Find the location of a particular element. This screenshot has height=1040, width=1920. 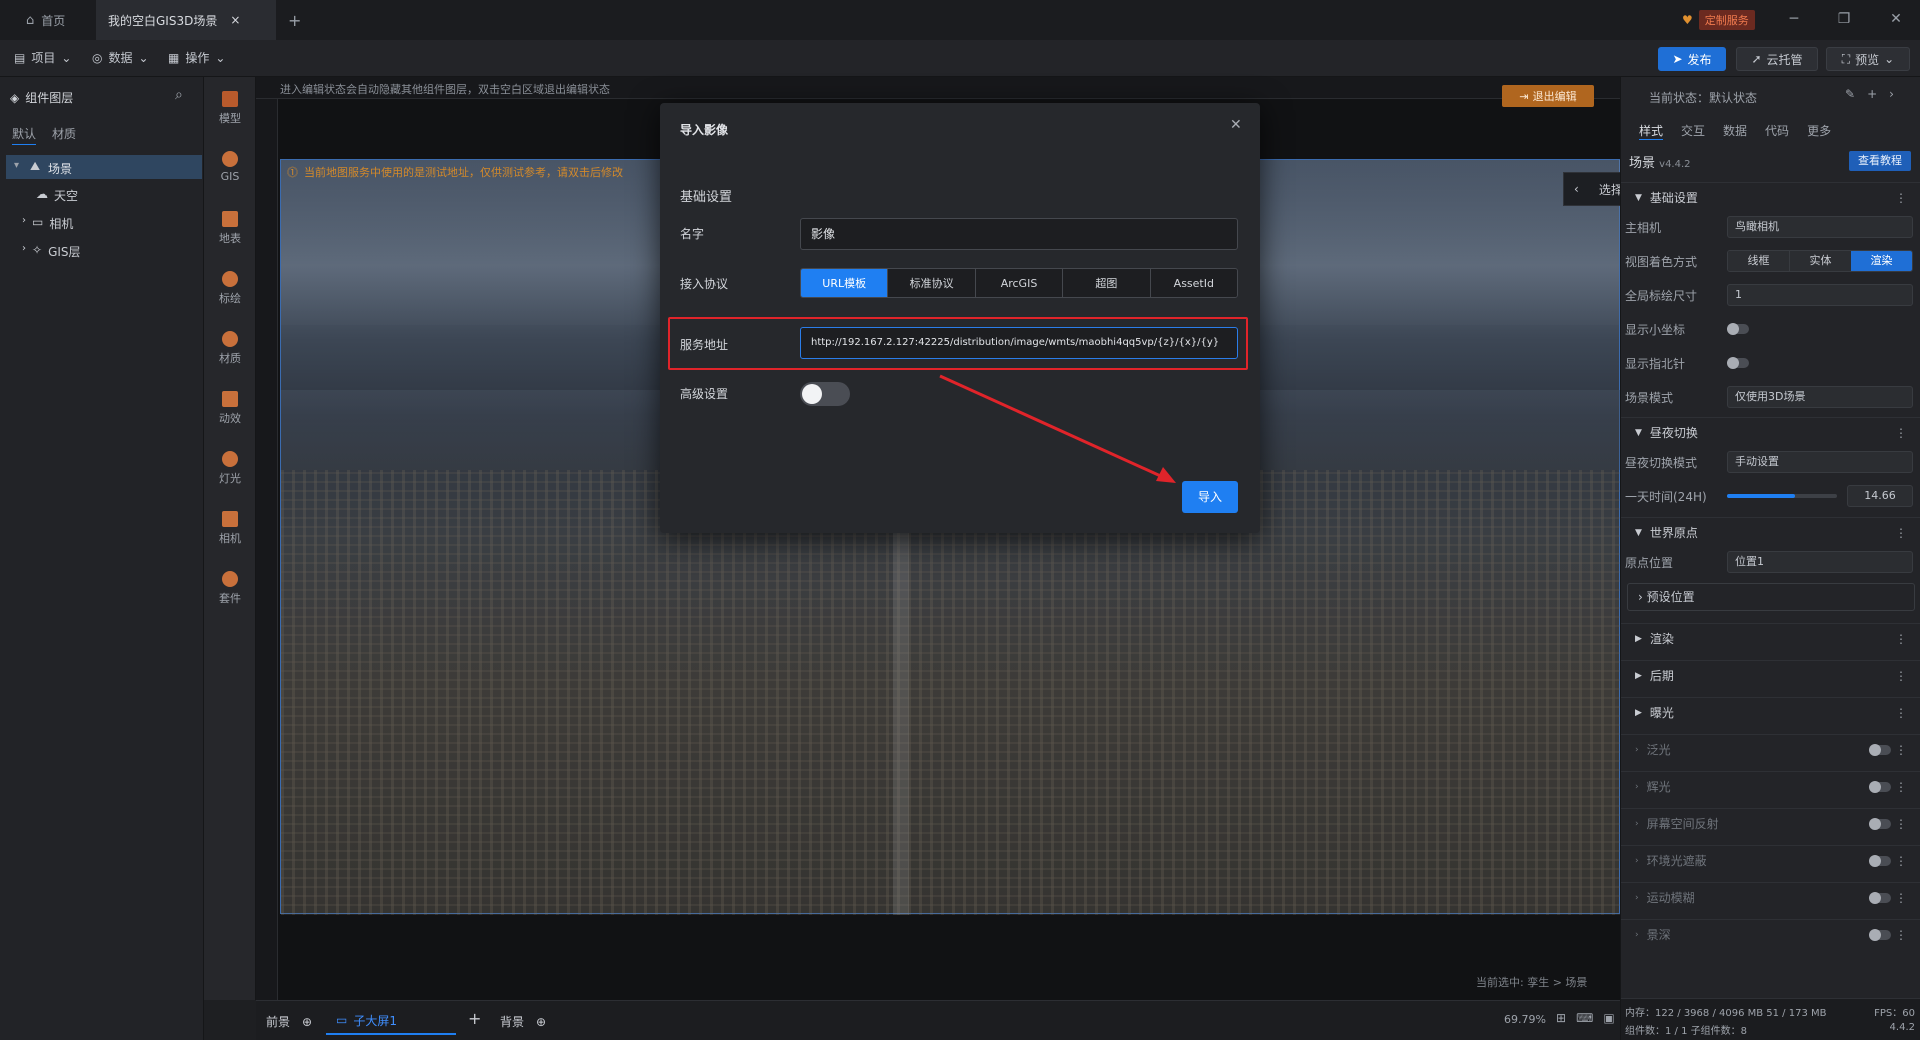

glow-toggle is located at coordinates (1880, 786).